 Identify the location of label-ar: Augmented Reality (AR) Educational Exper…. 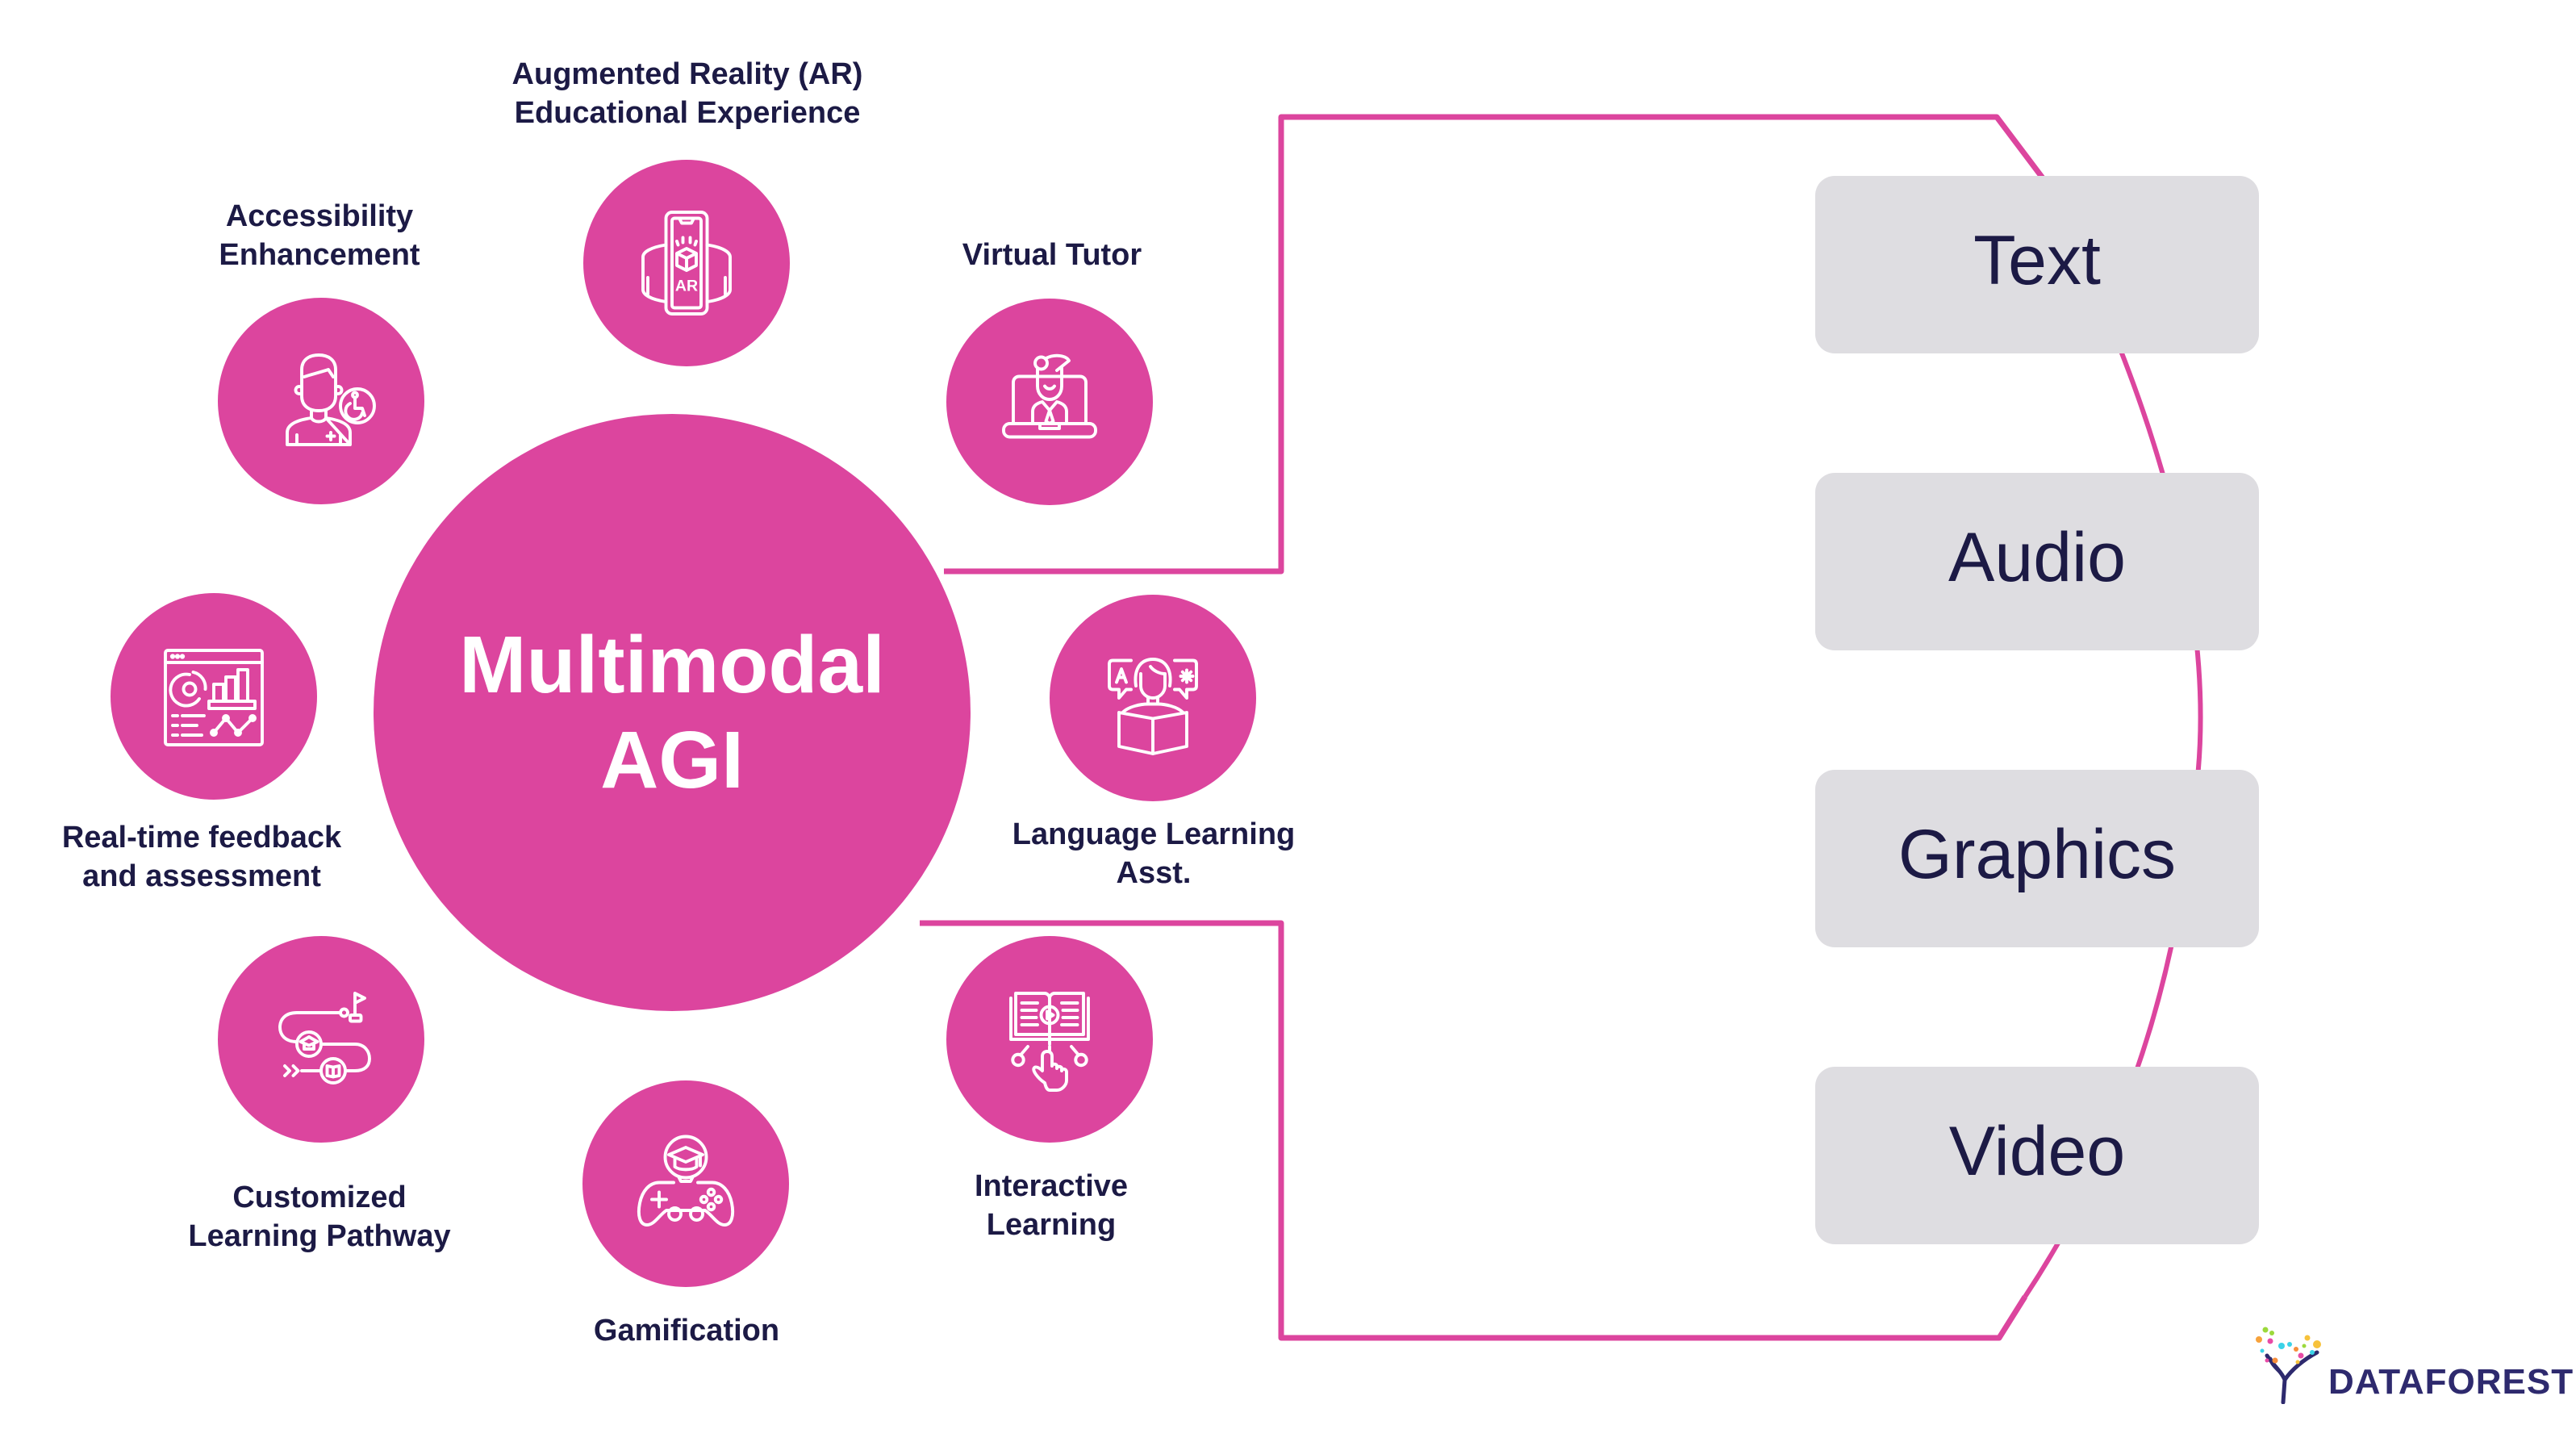
(687, 93).